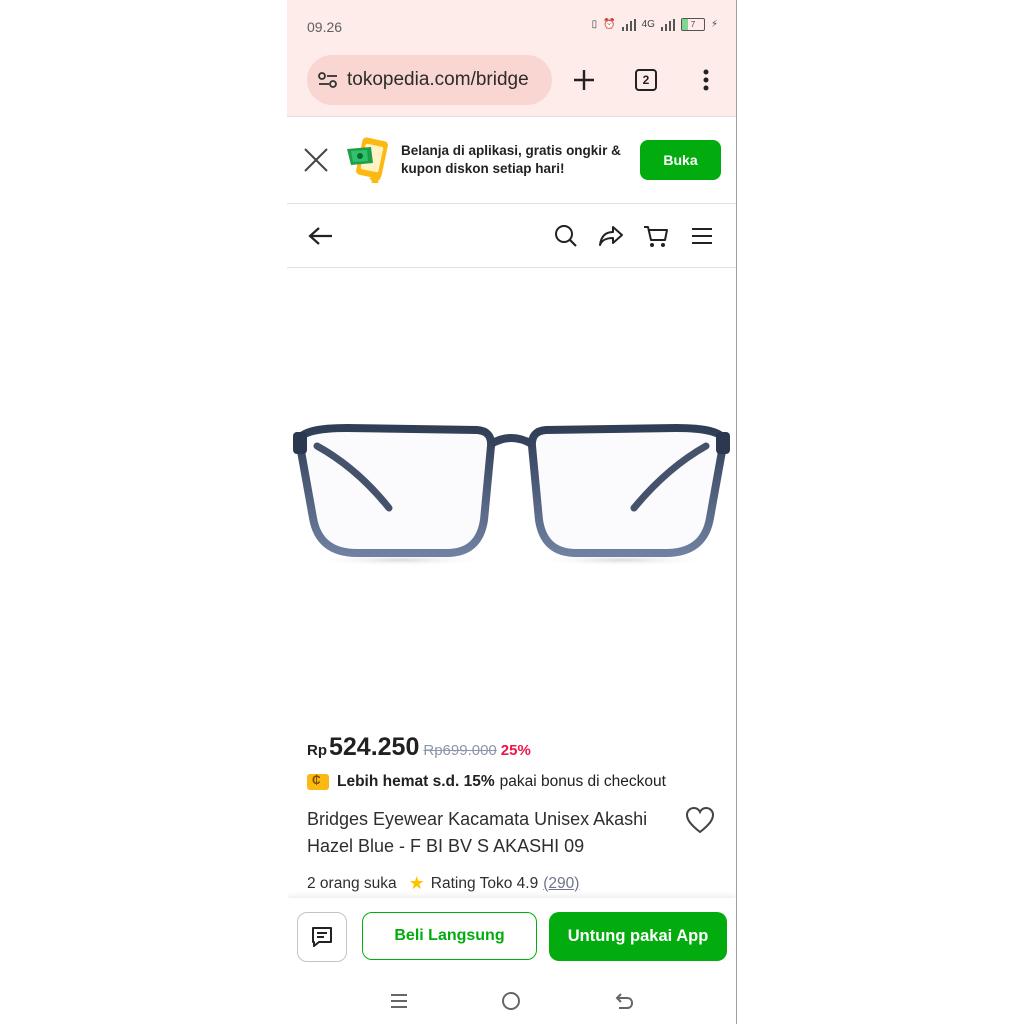  I want to click on home-button, so click(511, 1001).